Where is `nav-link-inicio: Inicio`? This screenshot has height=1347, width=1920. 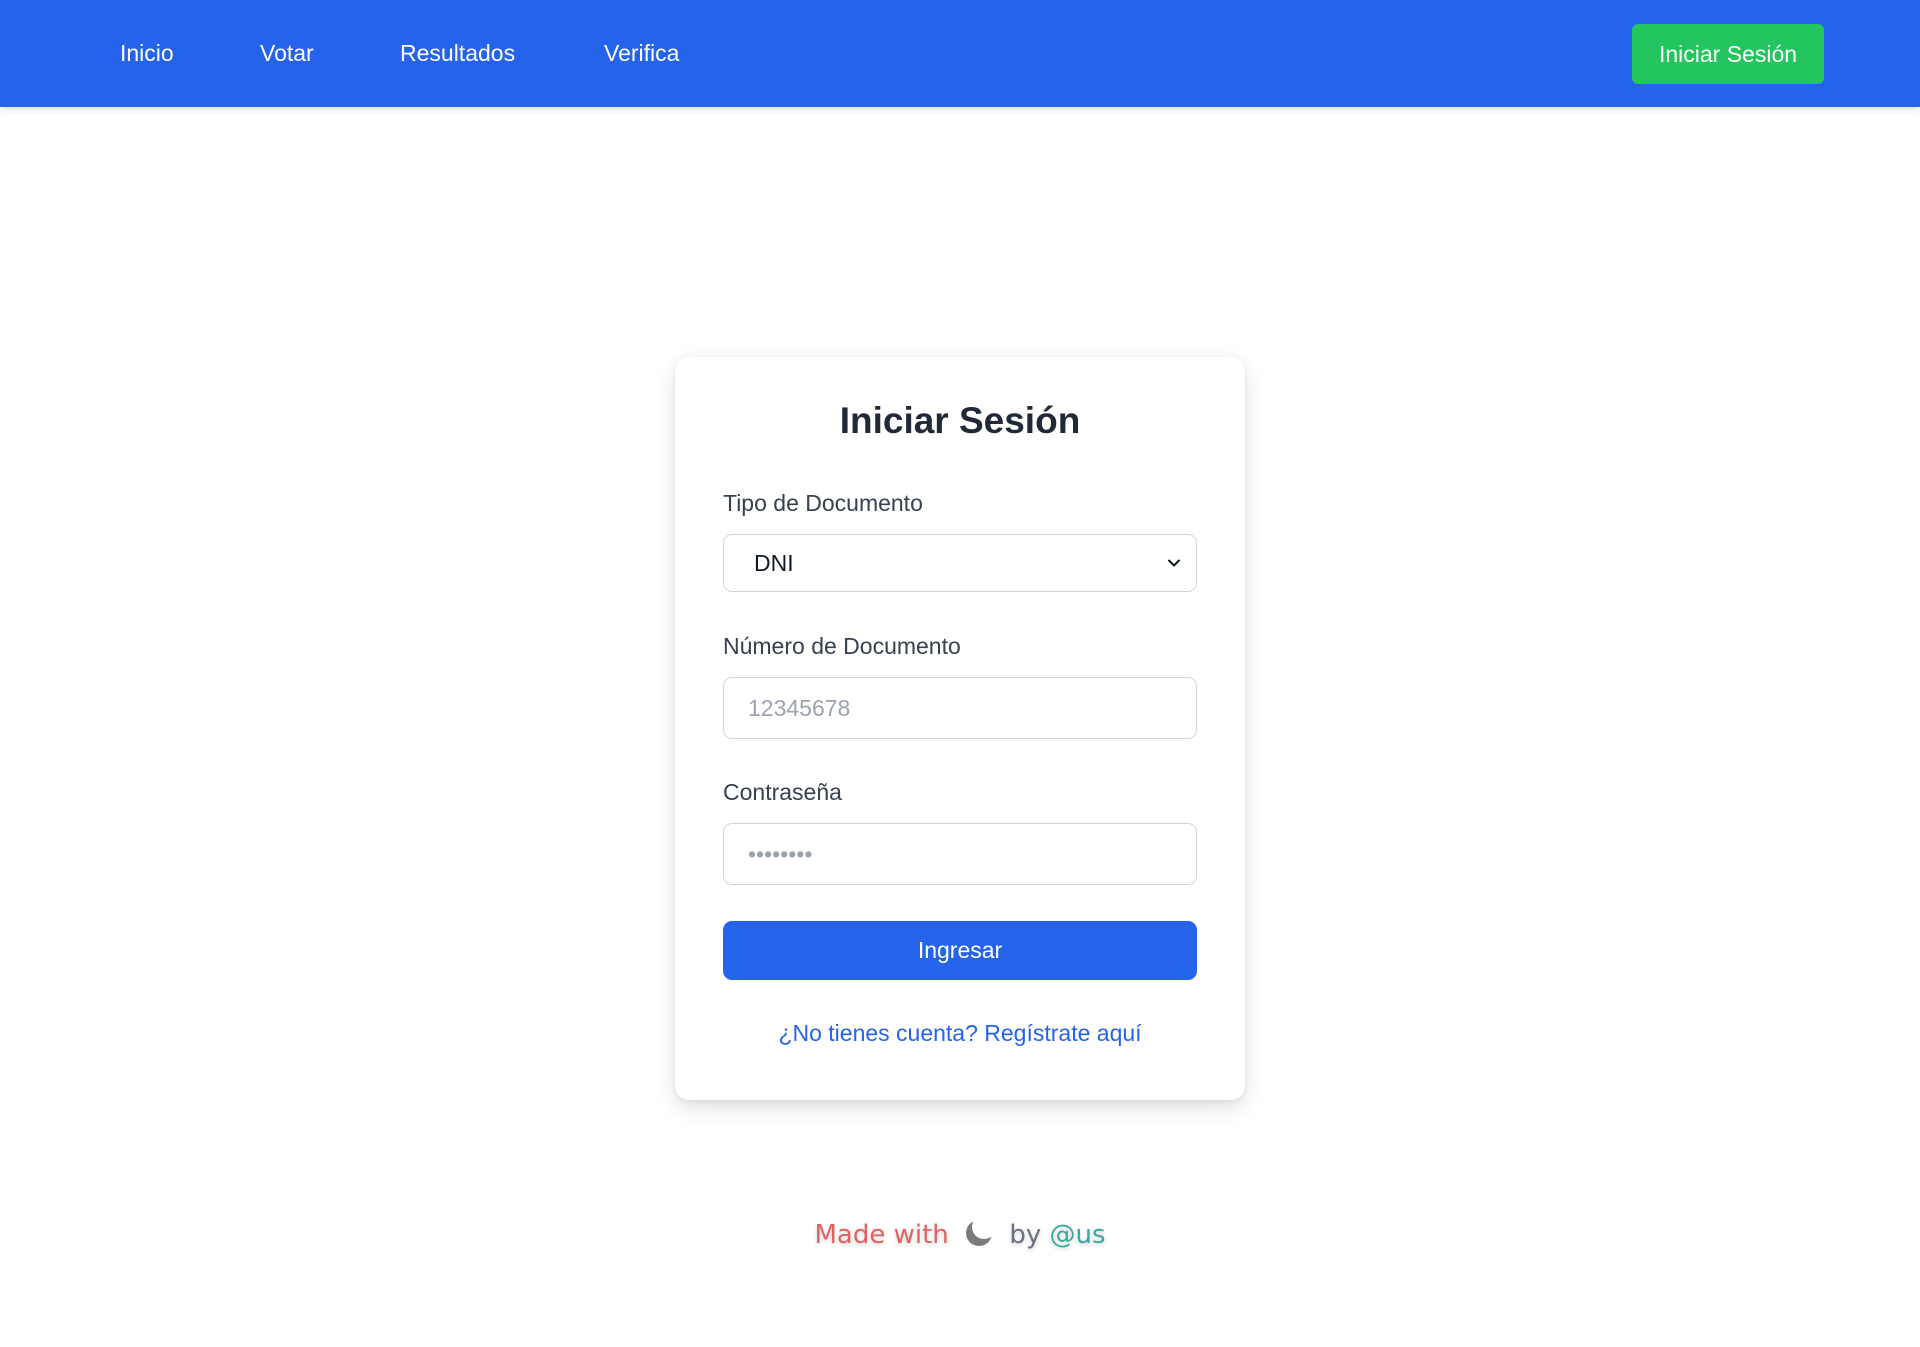 nav-link-inicio: Inicio is located at coordinates (147, 53).